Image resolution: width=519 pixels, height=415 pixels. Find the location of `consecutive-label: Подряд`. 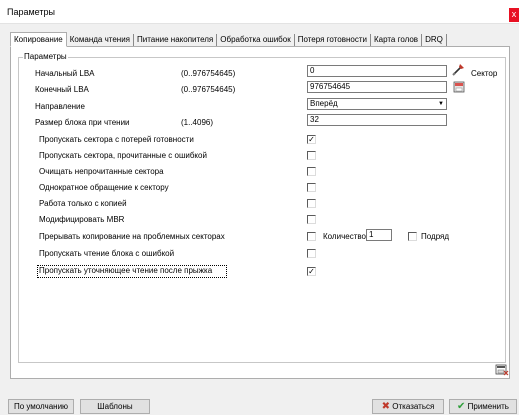

consecutive-label: Подряд is located at coordinates (435, 236).